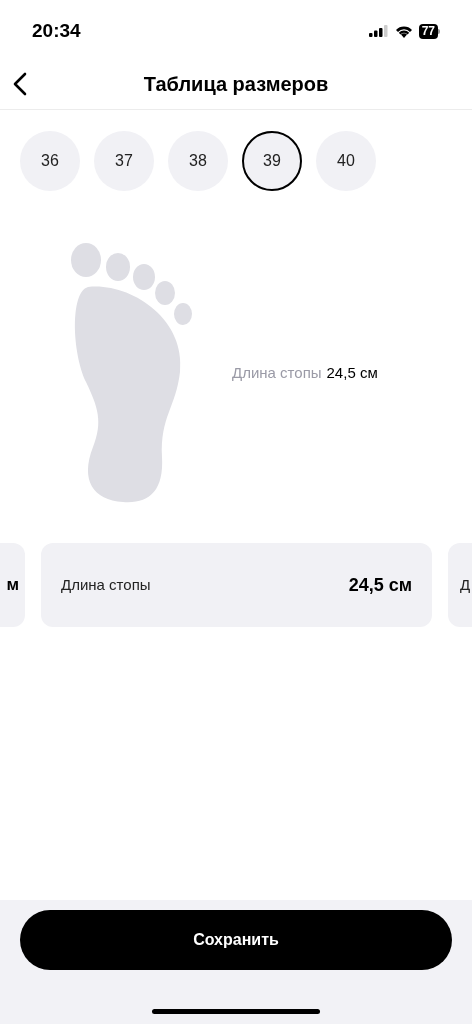  Describe the element at coordinates (236, 940) in the screenshot. I see `save-button: Сохранить` at that location.